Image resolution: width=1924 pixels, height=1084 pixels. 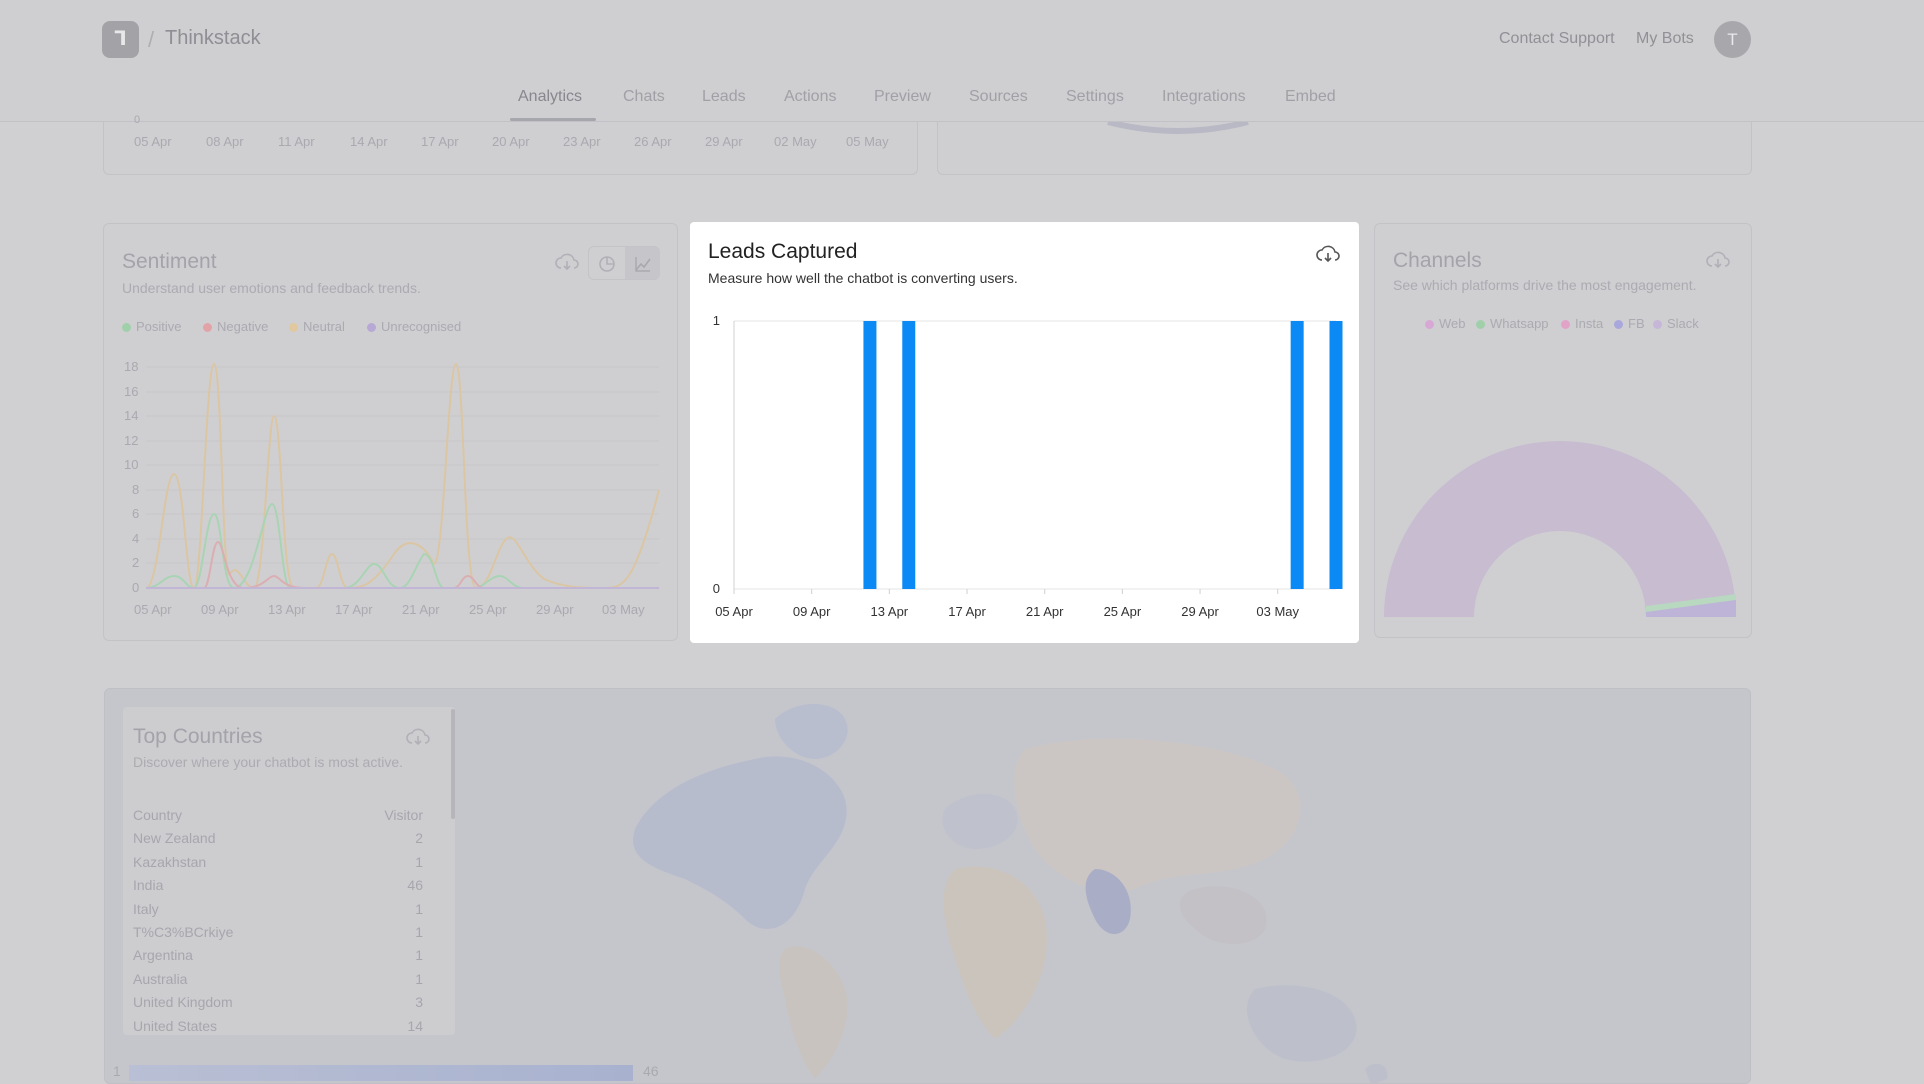 What do you see at coordinates (651, 1071) in the screenshot?
I see `scale-max-label: 46` at bounding box center [651, 1071].